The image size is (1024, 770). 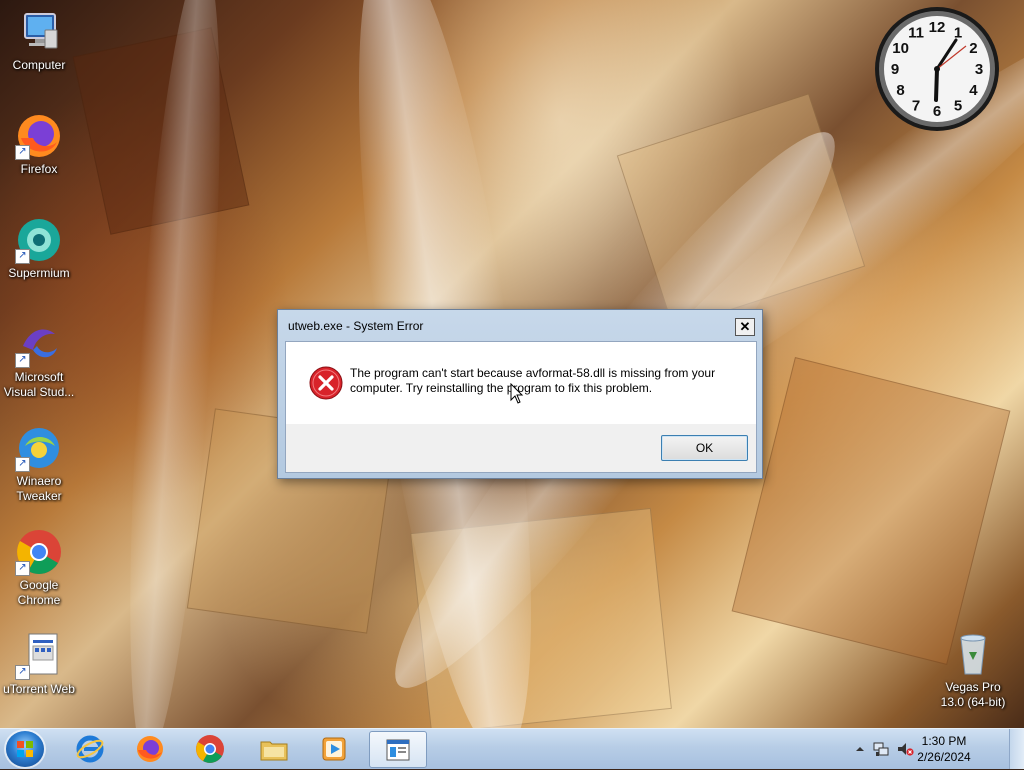 I want to click on firefox-icon: ↗, so click(x=39, y=136).